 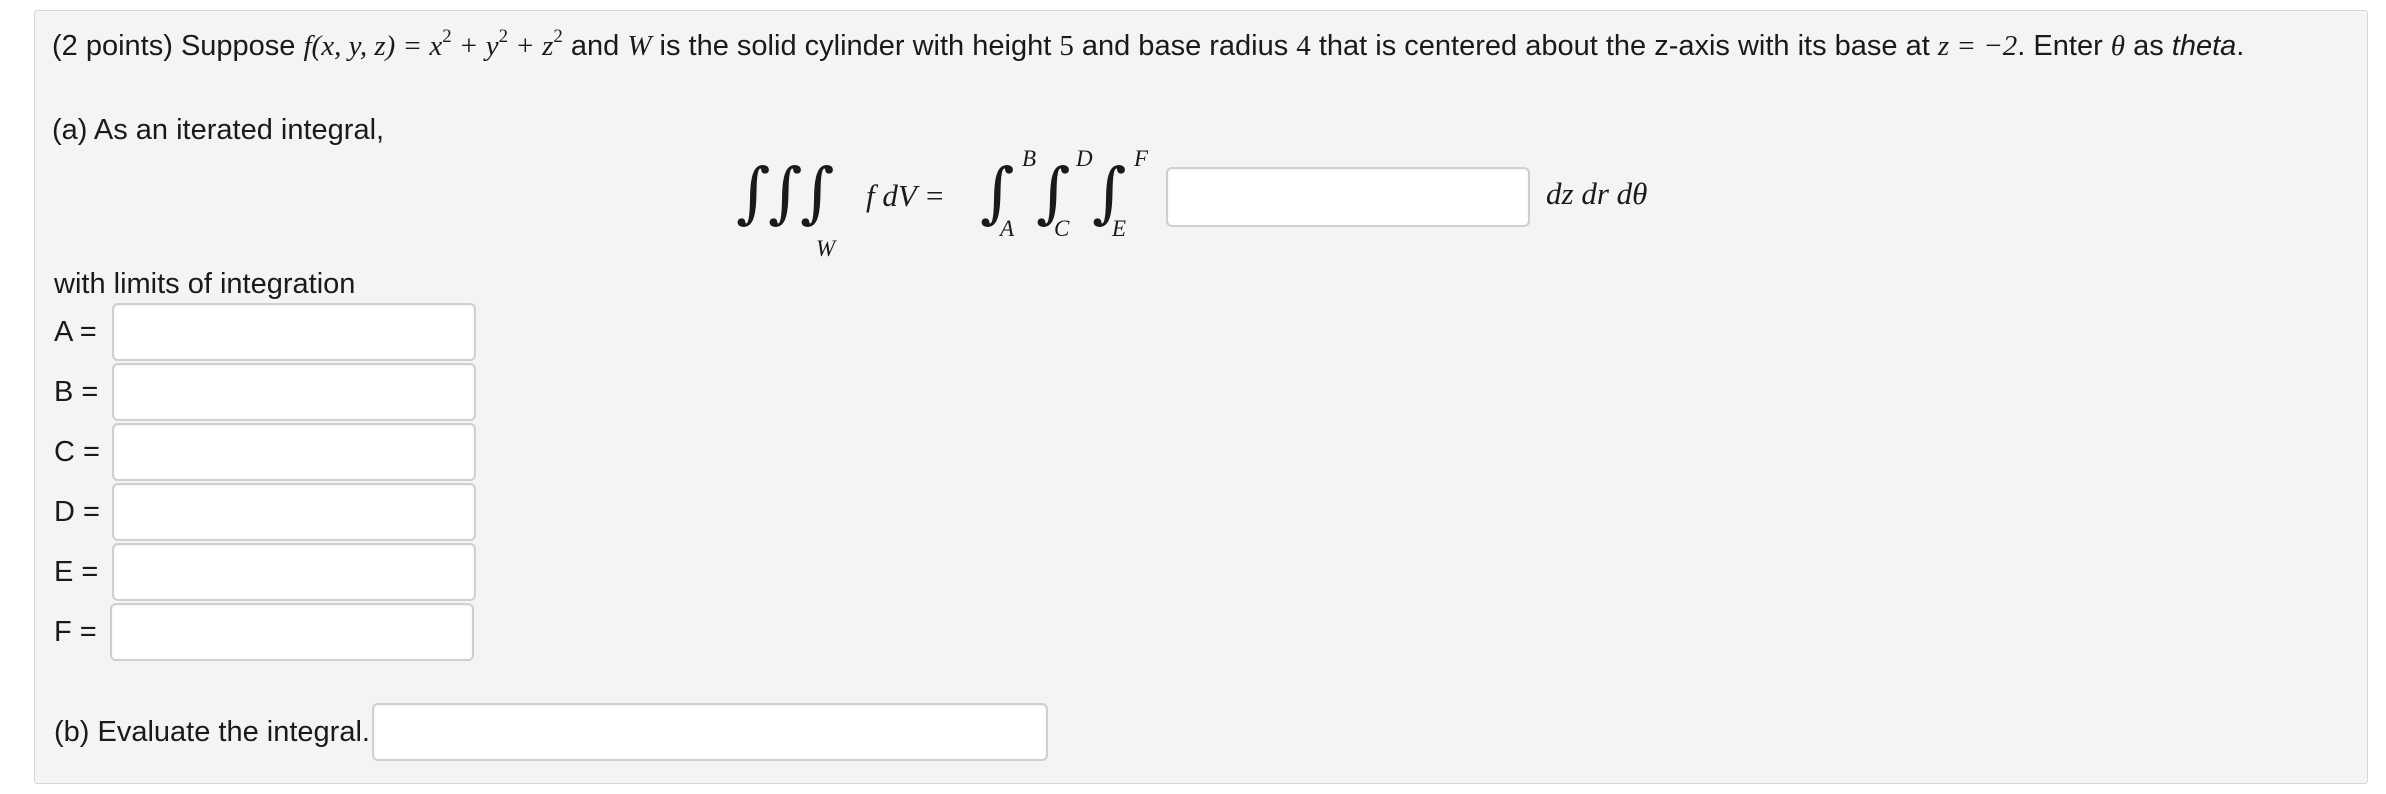 I want to click on limit-B-label: B =, so click(x=76, y=392).